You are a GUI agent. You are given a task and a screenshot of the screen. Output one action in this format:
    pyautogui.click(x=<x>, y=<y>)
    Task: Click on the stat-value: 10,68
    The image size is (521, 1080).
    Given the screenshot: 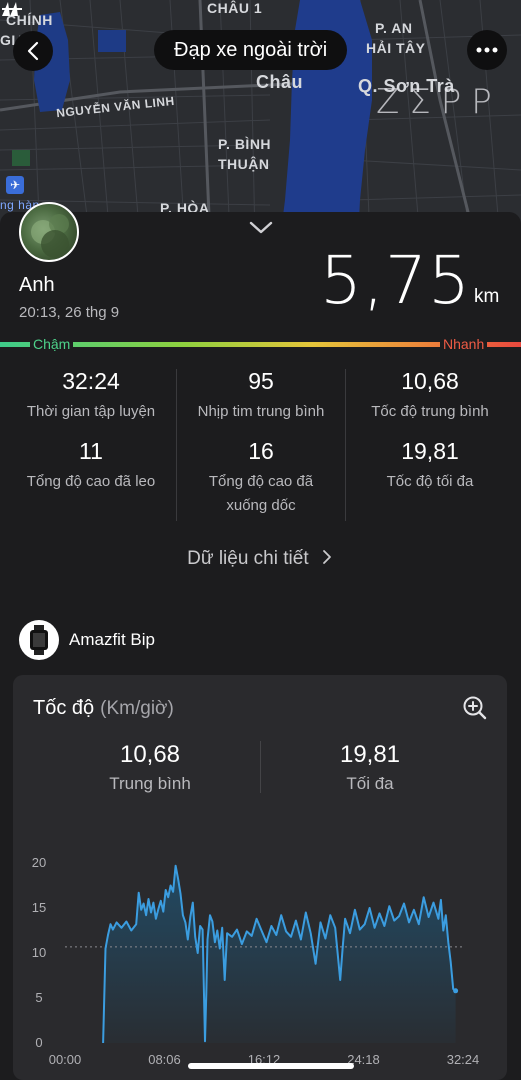 What is the action you would take?
    pyautogui.click(x=430, y=381)
    